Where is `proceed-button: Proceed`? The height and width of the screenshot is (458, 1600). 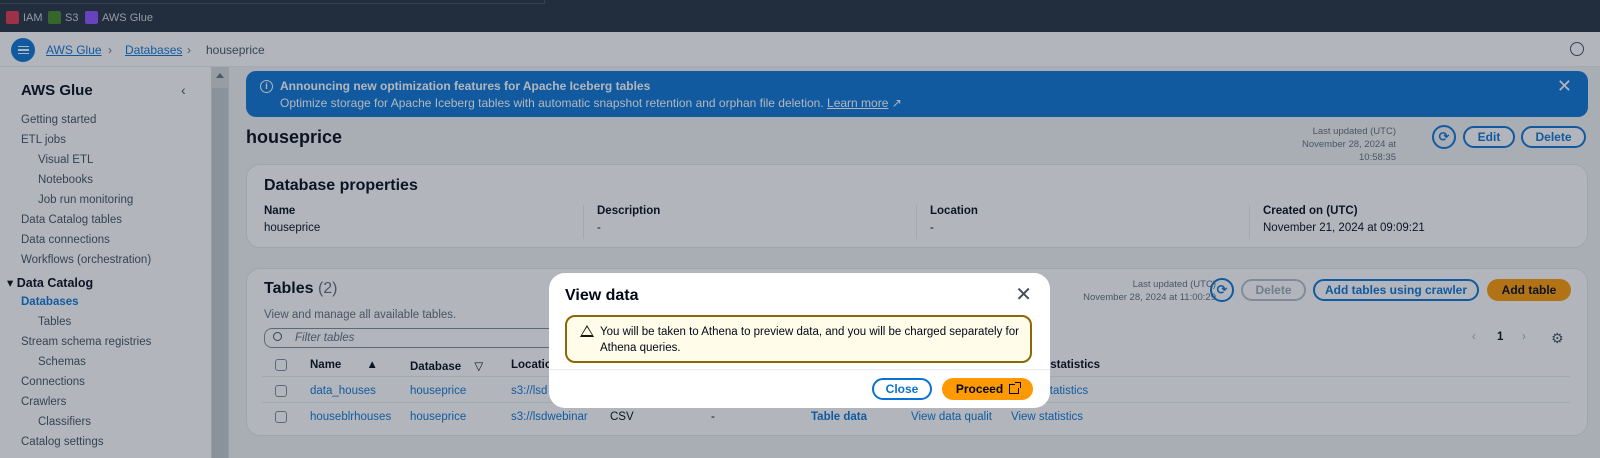
proceed-button: Proceed is located at coordinates (987, 389).